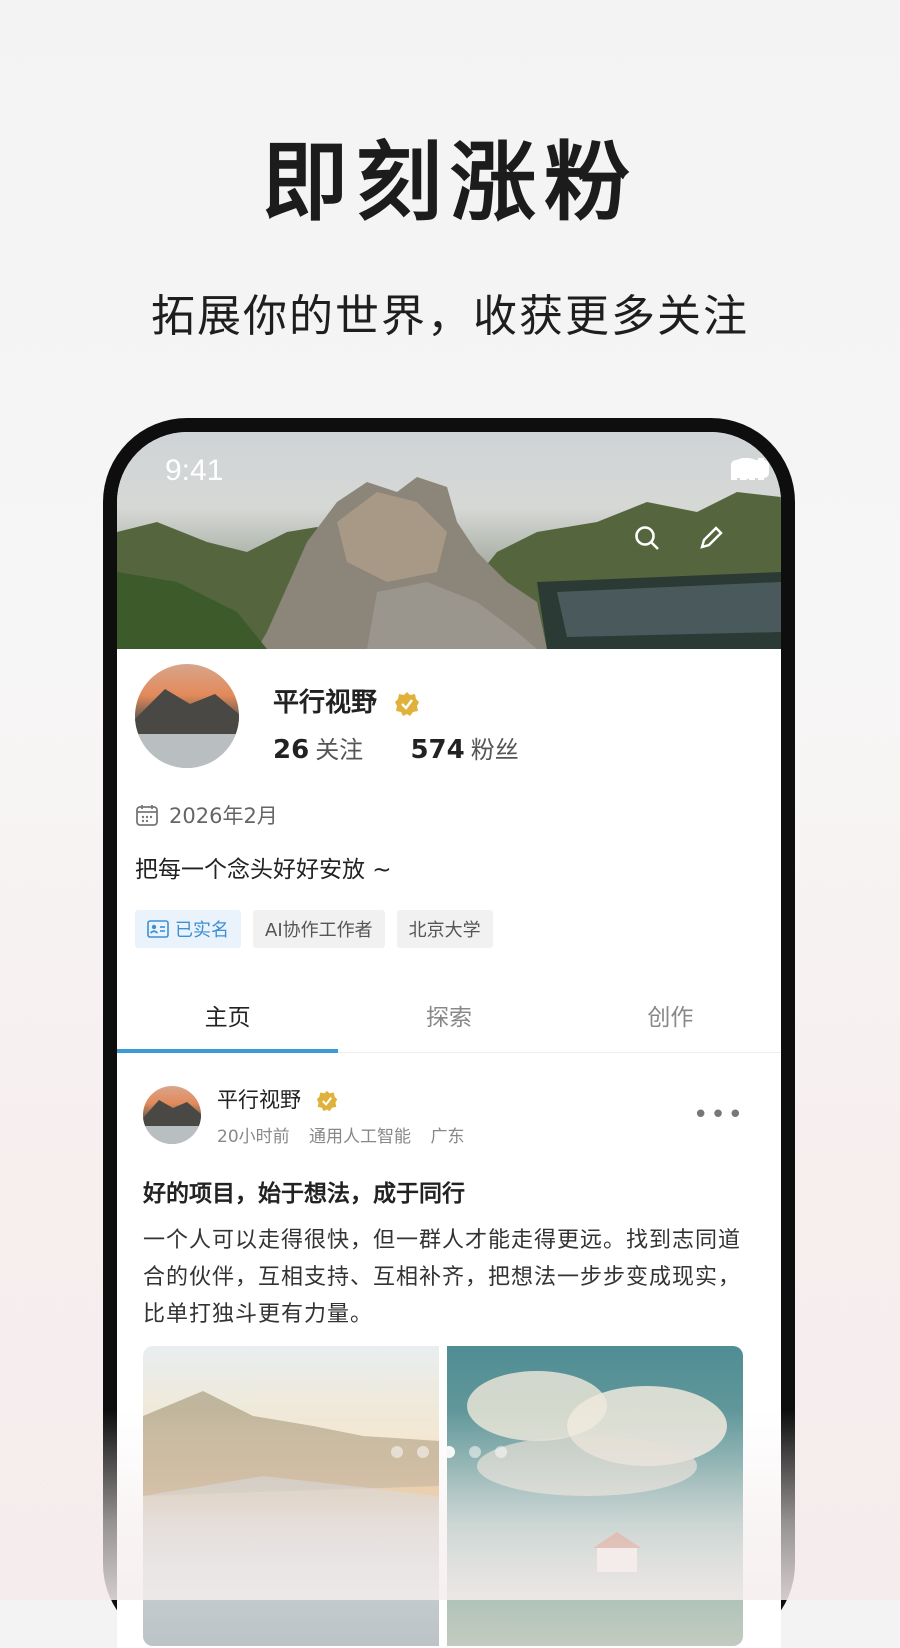  I want to click on post-meta: 20小时前 通用人工智能 广东, so click(347, 1134).